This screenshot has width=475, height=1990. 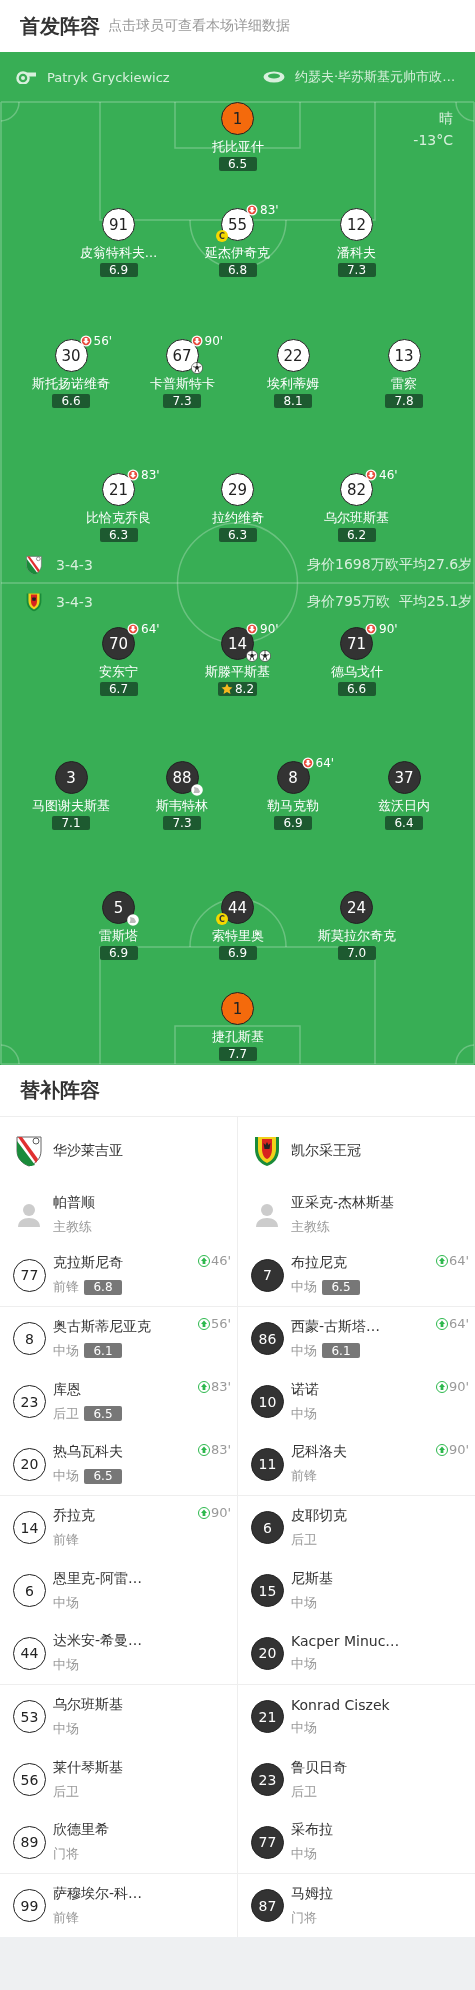 What do you see at coordinates (267, 1401) in the screenshot?
I see `player-number: 10` at bounding box center [267, 1401].